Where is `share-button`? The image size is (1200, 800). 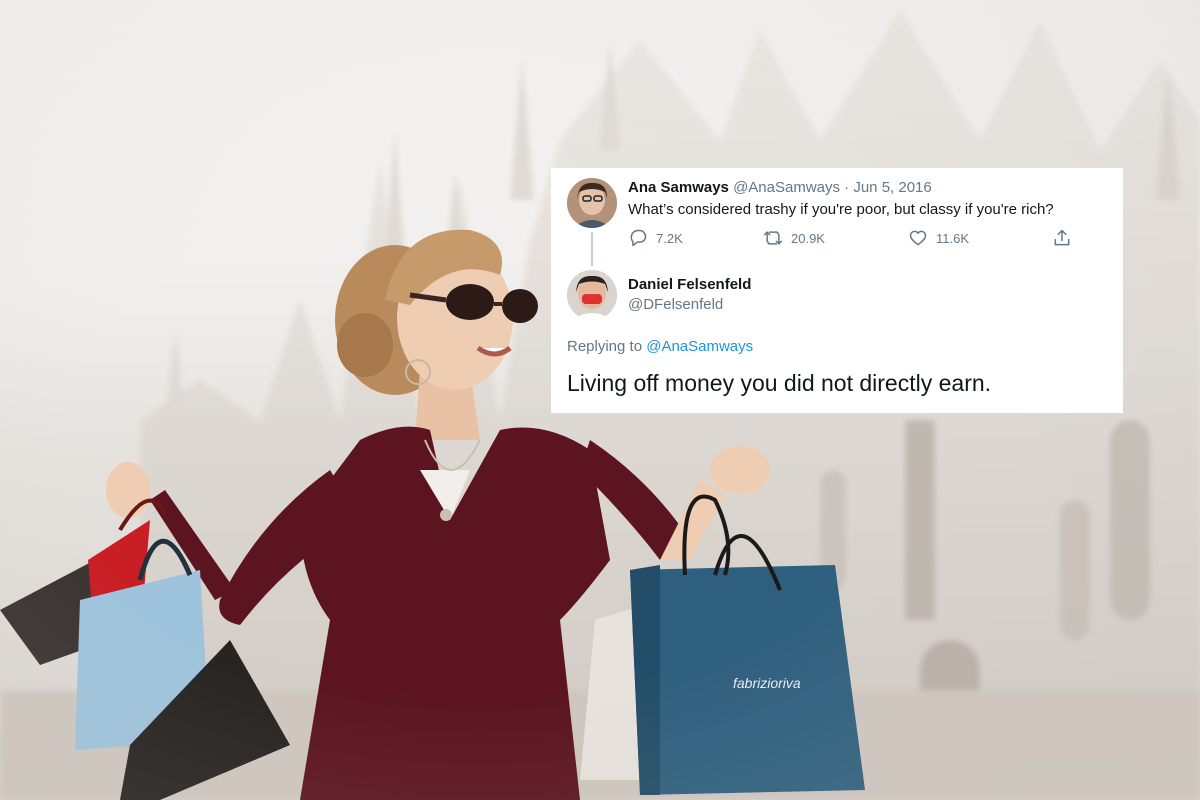 share-button is located at coordinates (1066, 238).